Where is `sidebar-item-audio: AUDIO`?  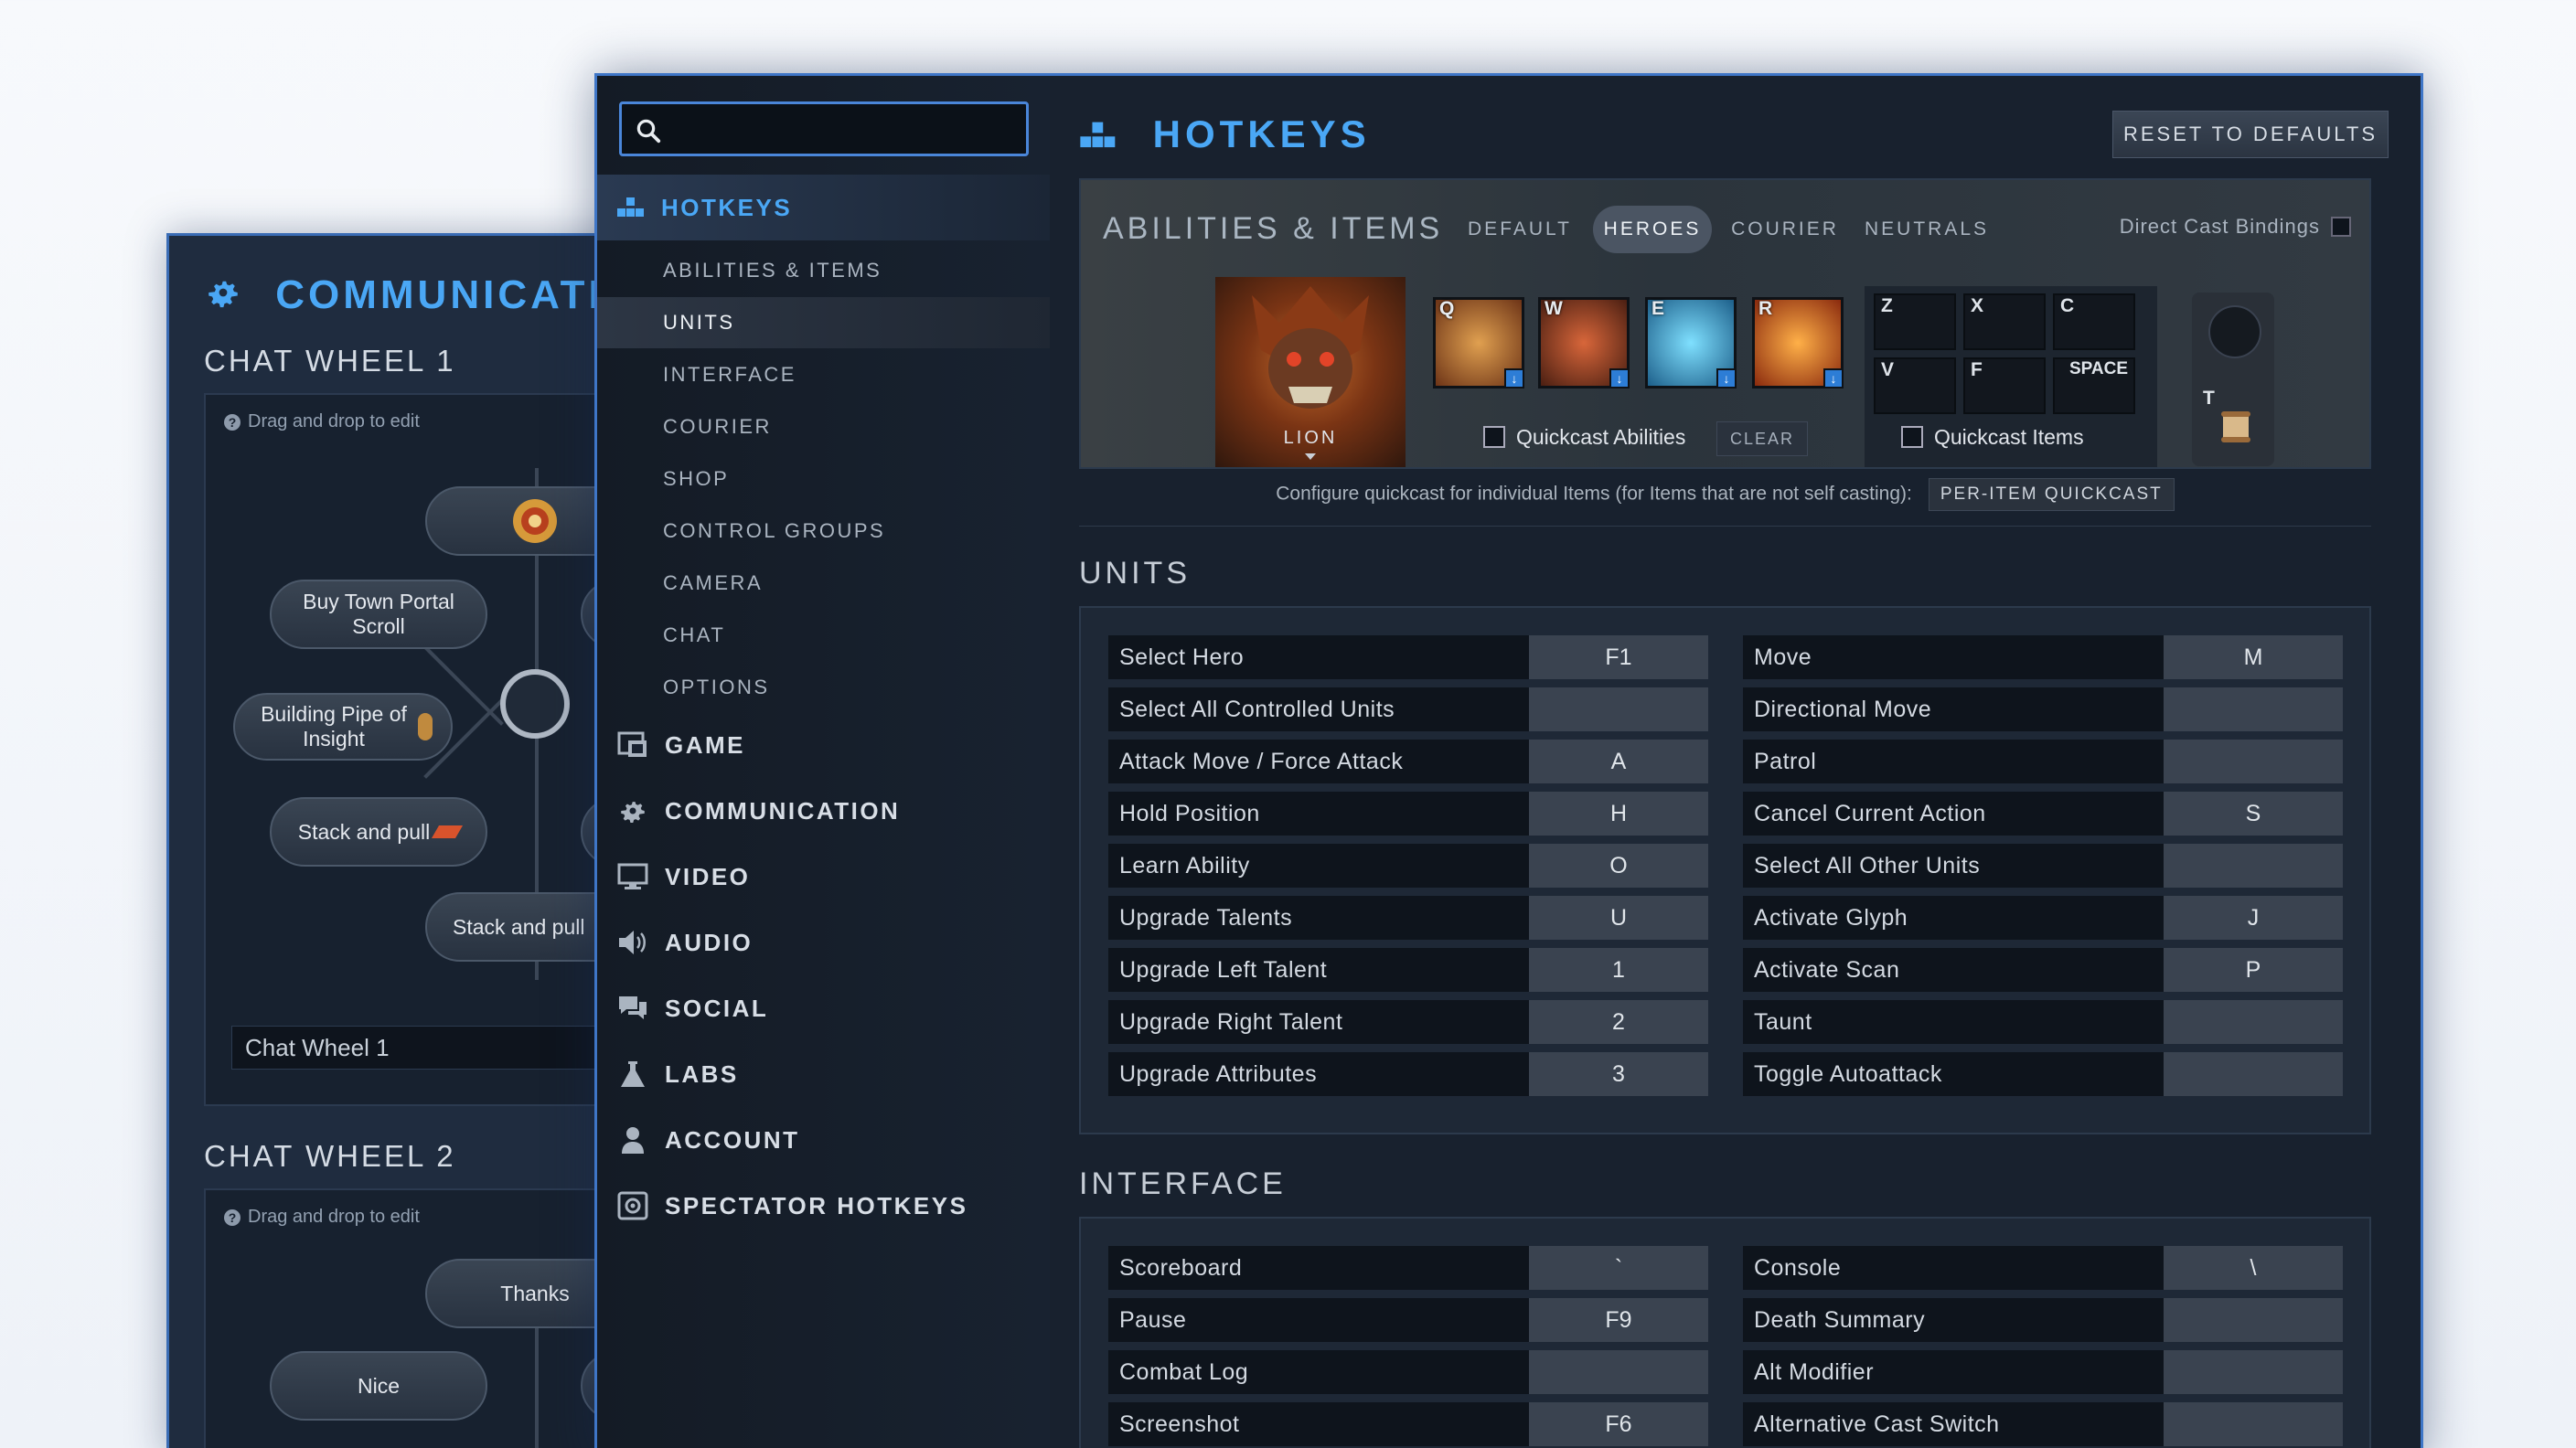 sidebar-item-audio: AUDIO is located at coordinates (823, 943).